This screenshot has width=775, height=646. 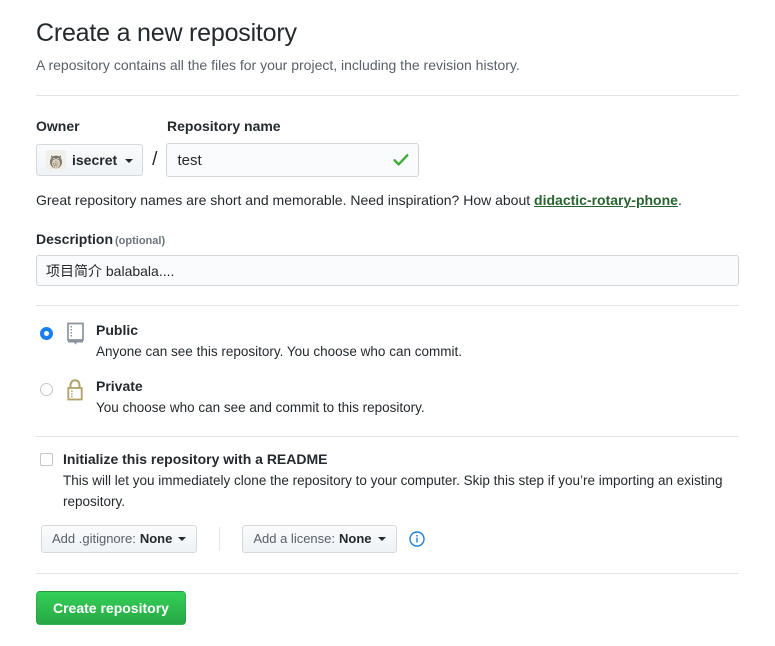 What do you see at coordinates (355, 539) in the screenshot?
I see `license-value: None` at bounding box center [355, 539].